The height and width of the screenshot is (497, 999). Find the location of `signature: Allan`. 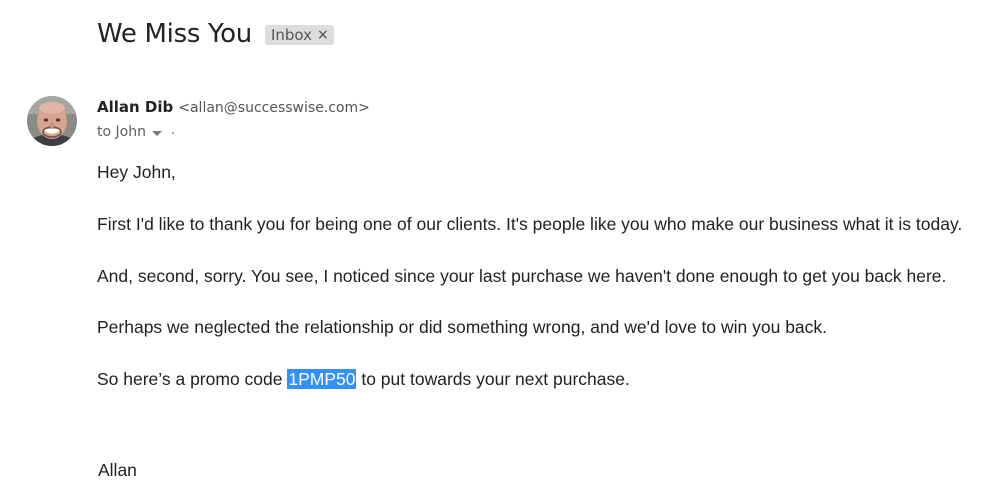

signature: Allan is located at coordinates (117, 470).